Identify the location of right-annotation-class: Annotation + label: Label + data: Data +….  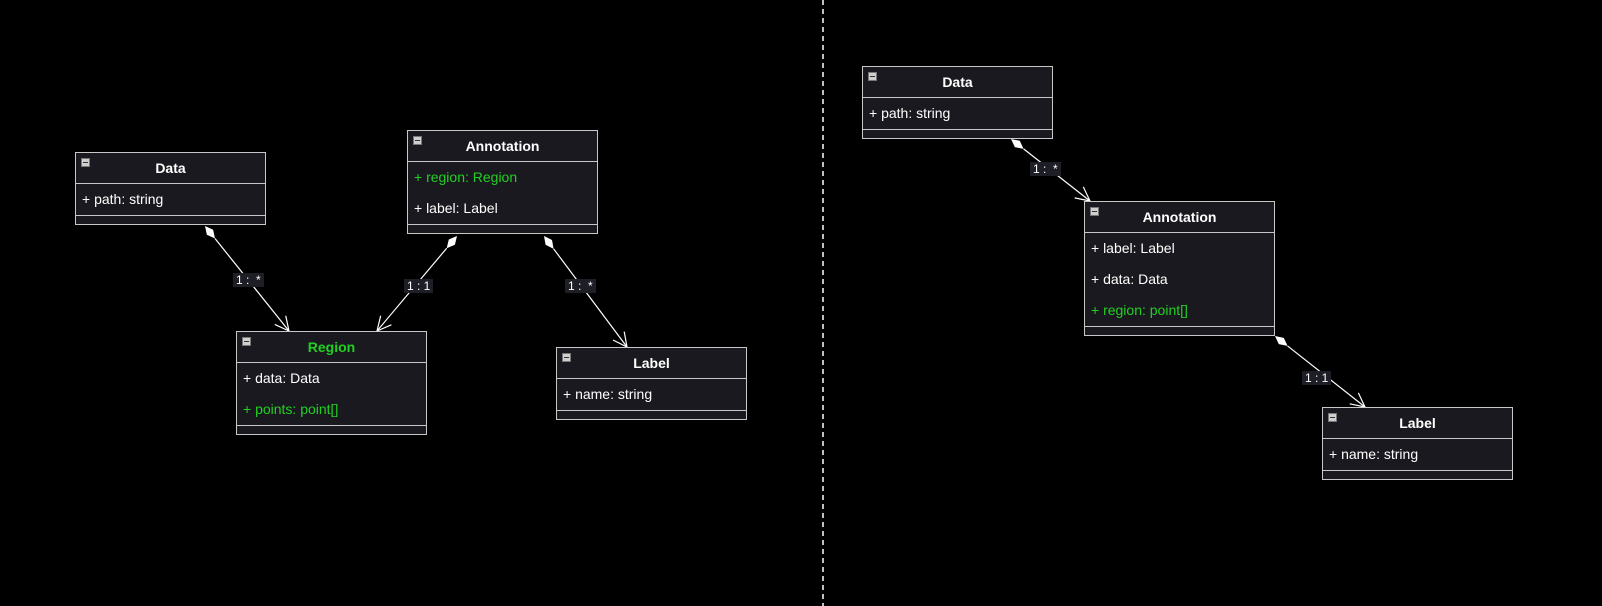
(1179, 268).